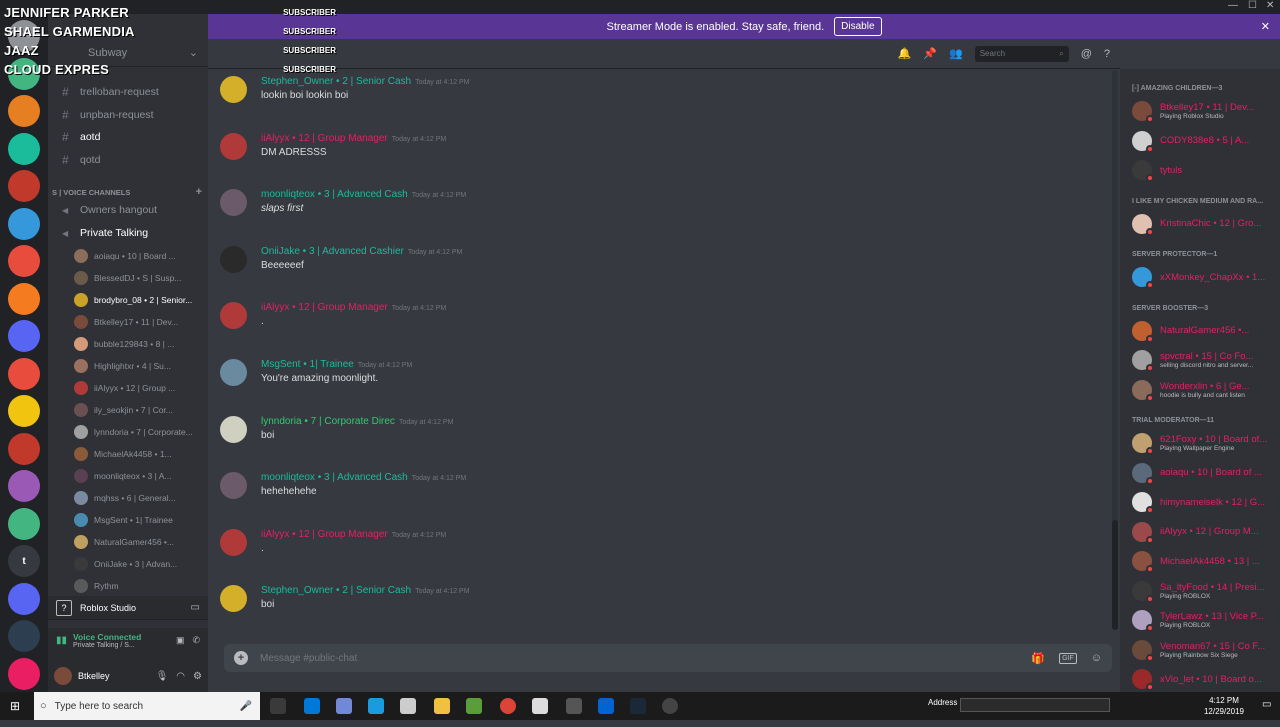  I want to click on voice-user: Highlightxr • 4 | Su...⁄, so click(141, 366).